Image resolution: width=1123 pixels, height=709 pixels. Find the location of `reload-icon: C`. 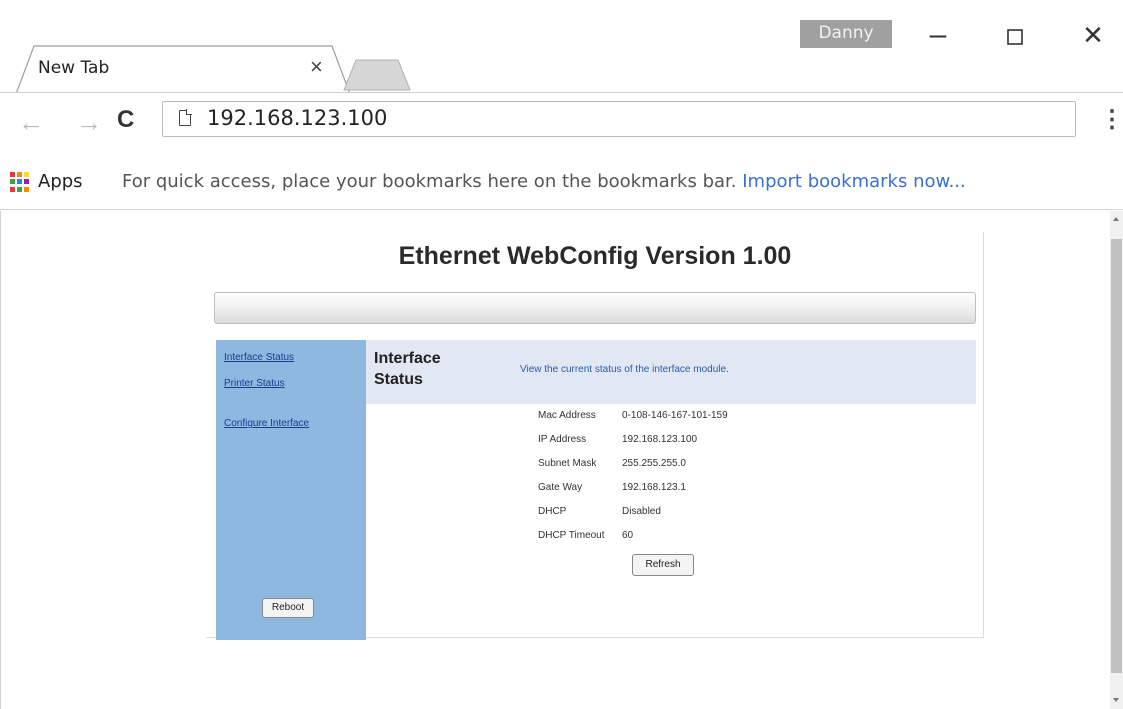

reload-icon: C is located at coordinates (125, 120).